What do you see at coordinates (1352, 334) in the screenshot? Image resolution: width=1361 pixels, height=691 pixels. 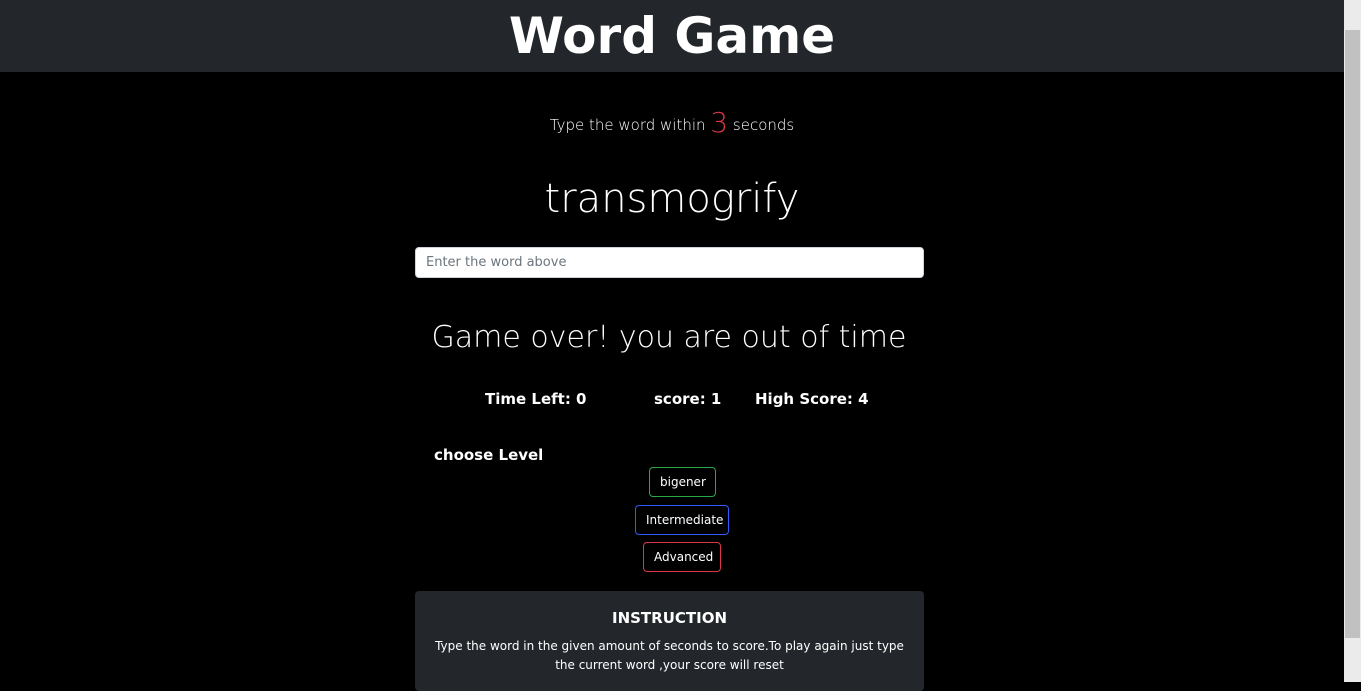 I see `scrollbar-thumb` at bounding box center [1352, 334].